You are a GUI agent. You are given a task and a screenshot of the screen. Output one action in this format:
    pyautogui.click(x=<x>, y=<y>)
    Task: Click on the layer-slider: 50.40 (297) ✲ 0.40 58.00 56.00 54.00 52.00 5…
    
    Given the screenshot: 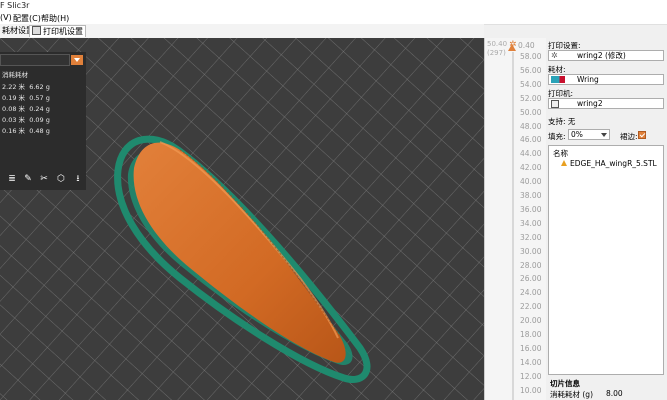 What is the action you would take?
    pyautogui.click(x=515, y=219)
    